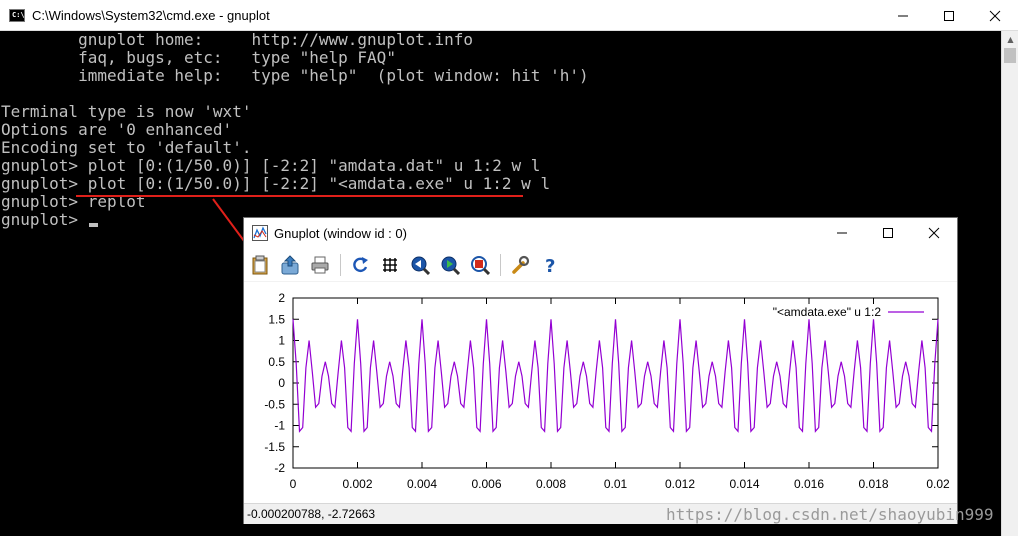  I want to click on cmd-icon-text: C:\, so click(18, 15).